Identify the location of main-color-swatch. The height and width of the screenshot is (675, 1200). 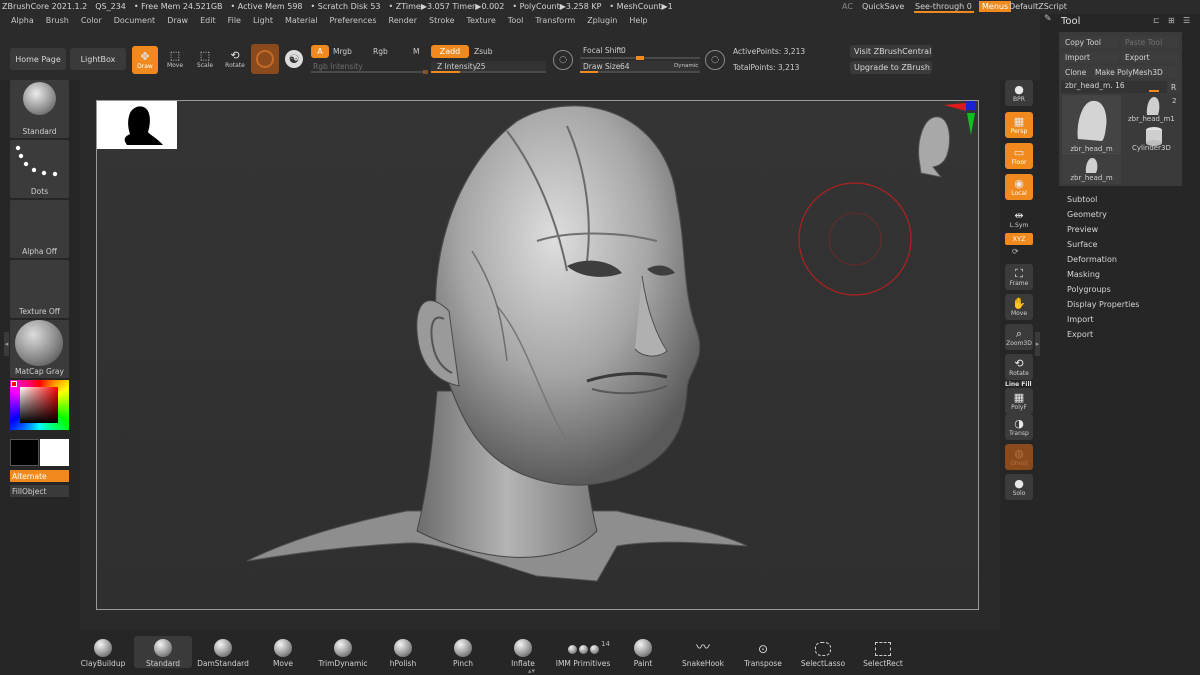
(54, 452).